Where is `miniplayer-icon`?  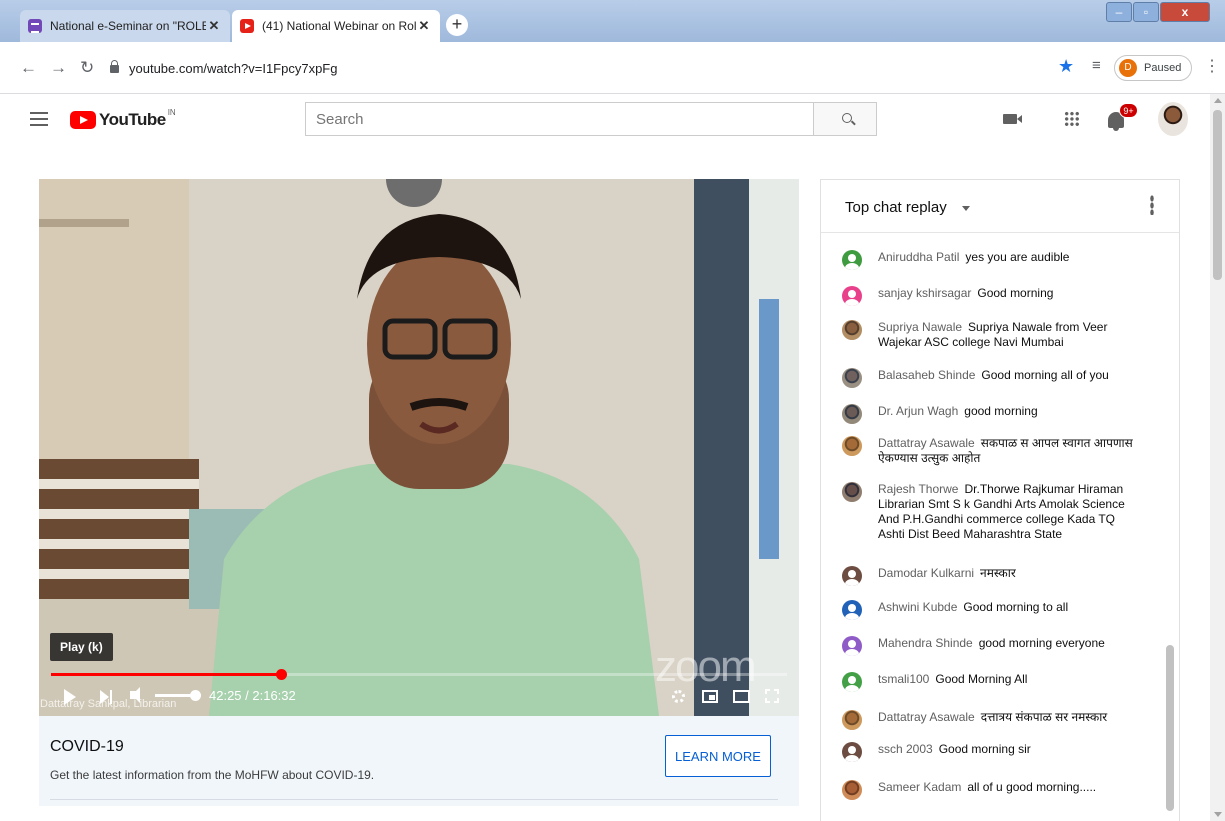
miniplayer-icon is located at coordinates (710, 696).